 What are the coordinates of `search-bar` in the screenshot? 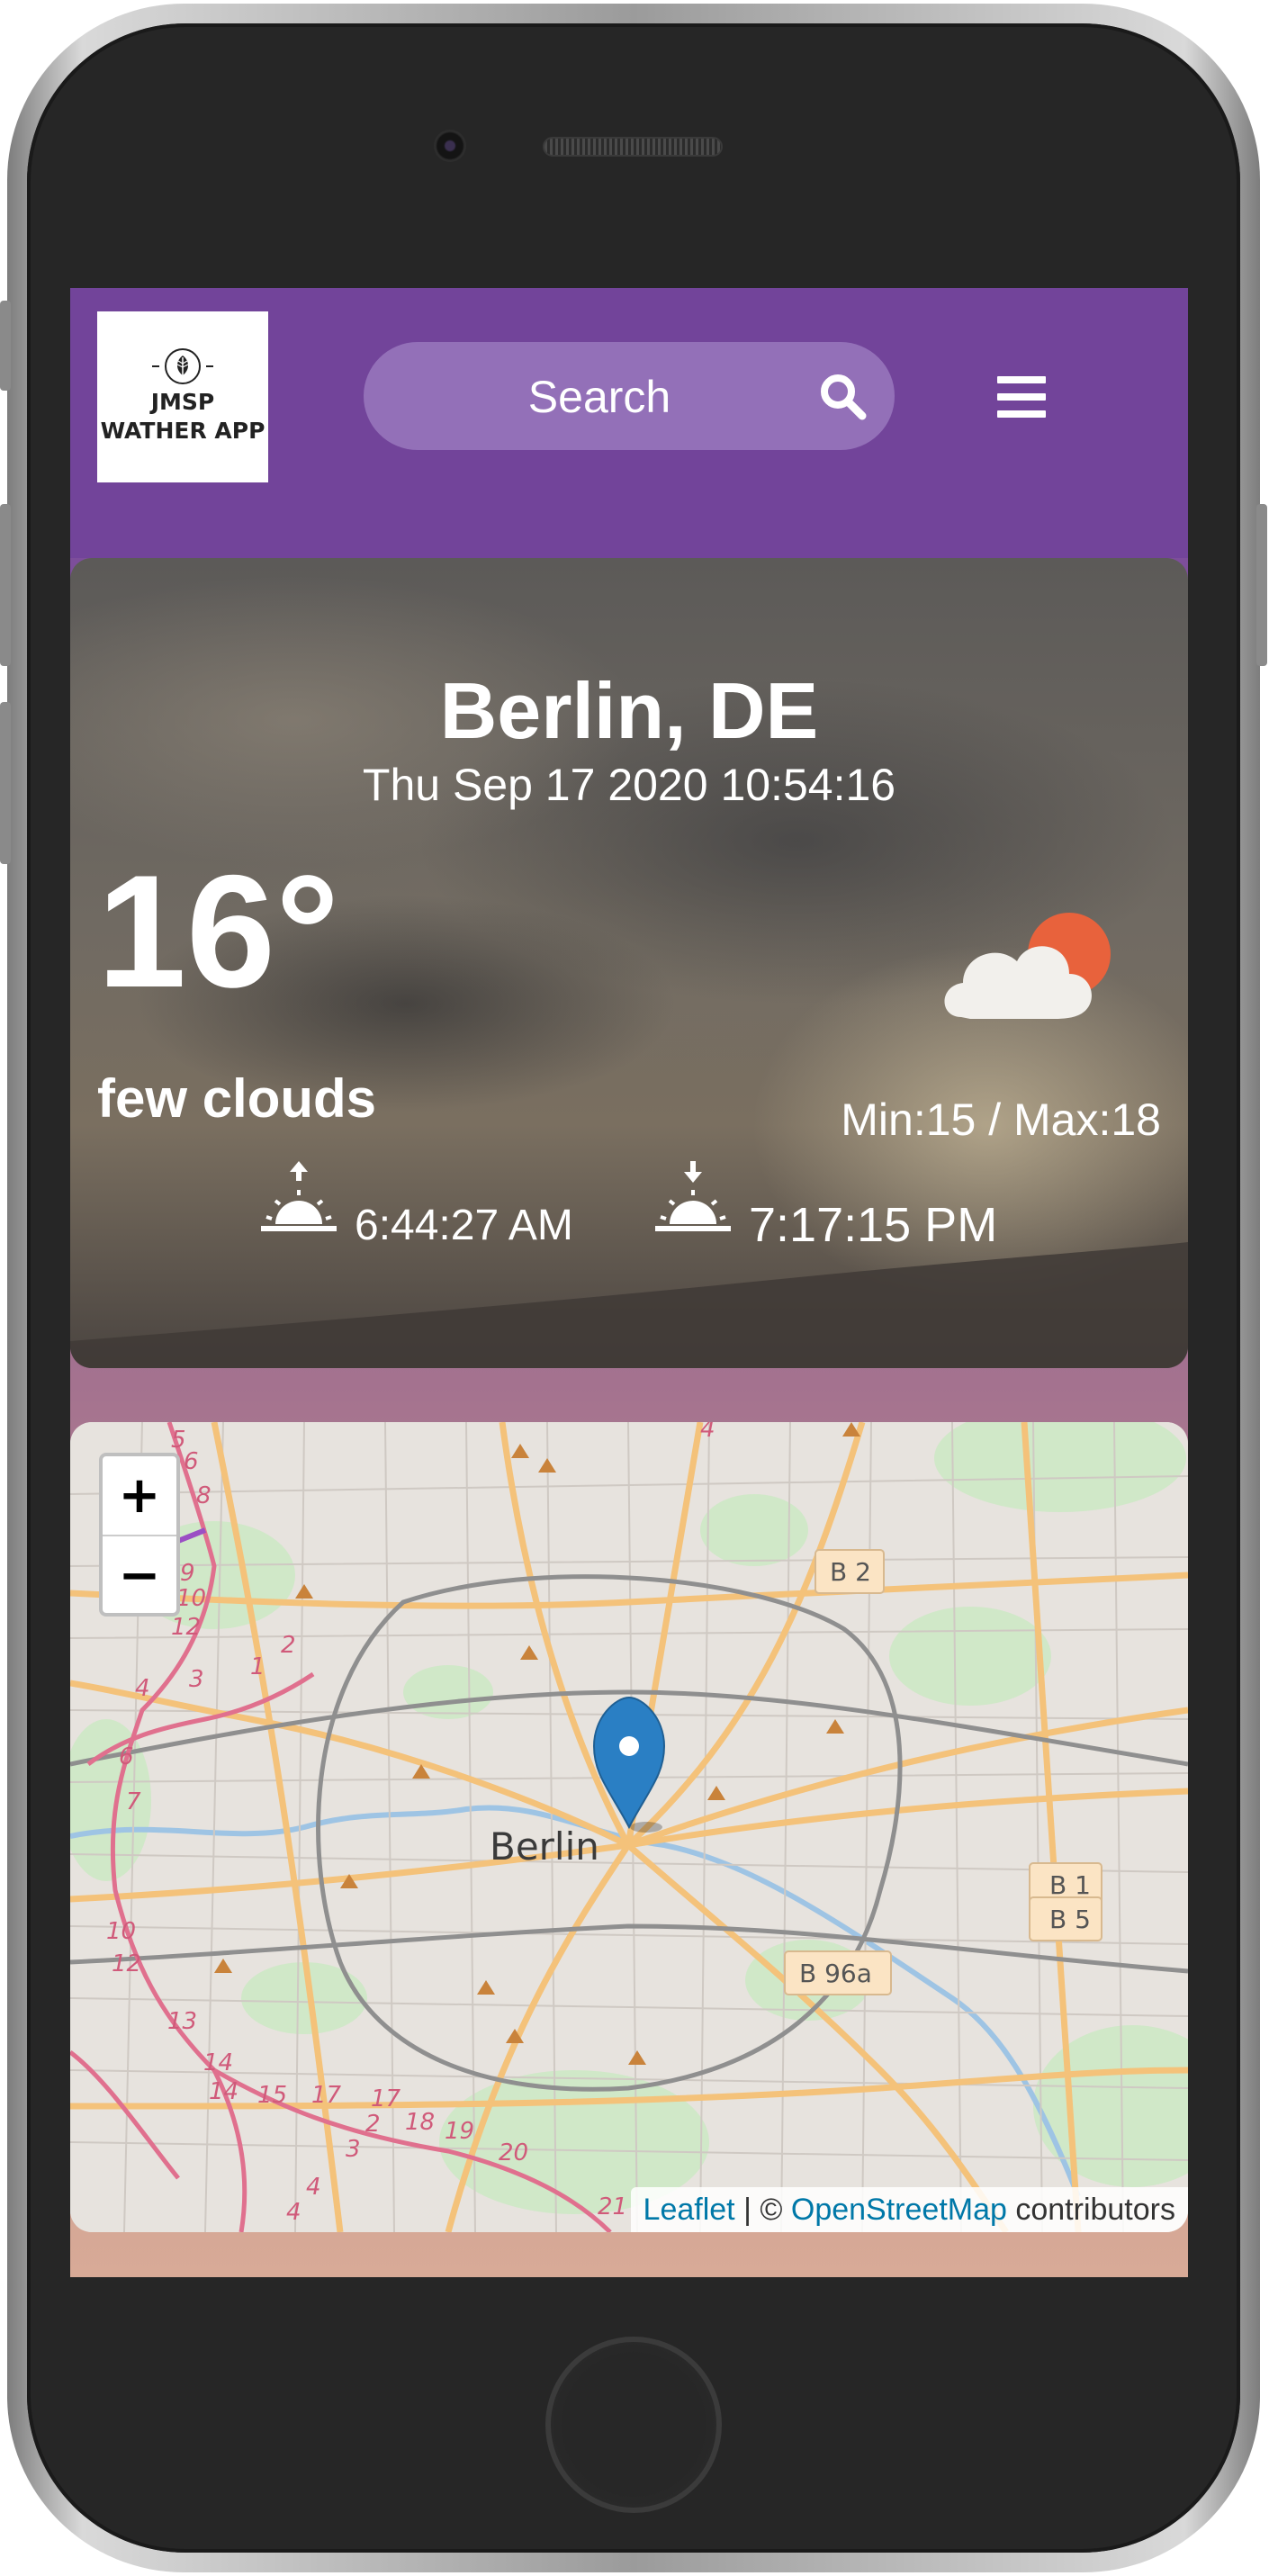 It's located at (629, 396).